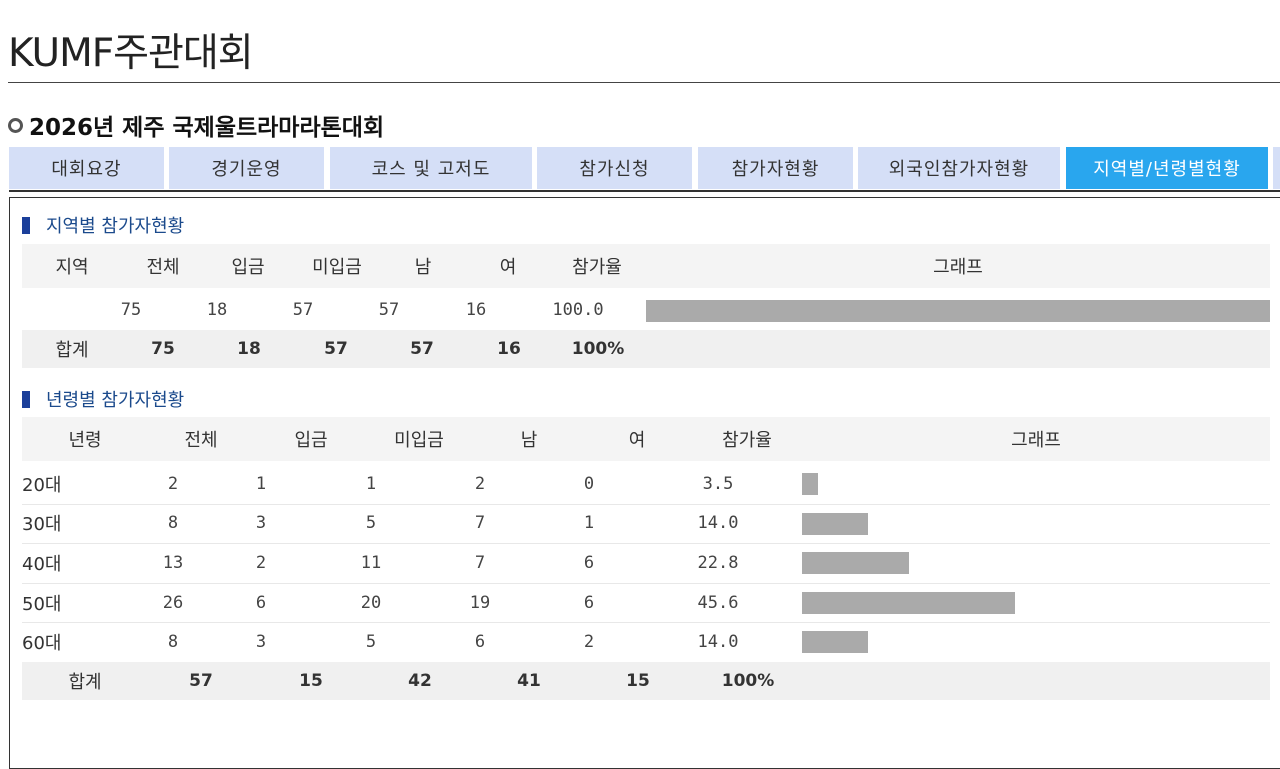 This screenshot has height=769, width=1280. What do you see at coordinates (589, 642) in the screenshot?
I see `female-cell: 2` at bounding box center [589, 642].